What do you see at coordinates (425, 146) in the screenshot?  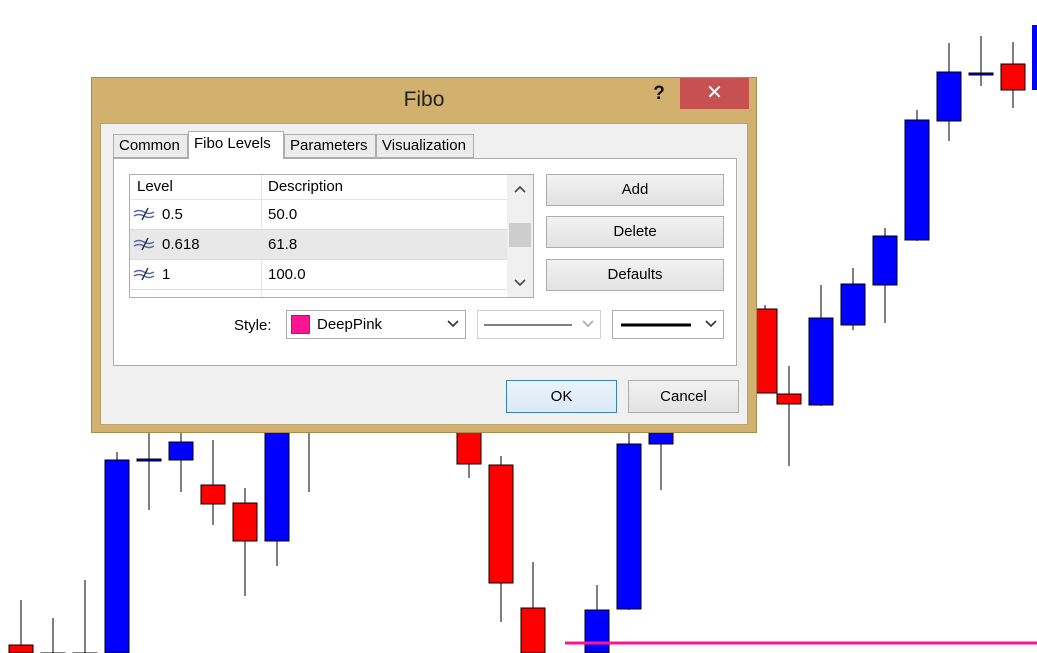 I see `tab-visualization: Visualization` at bounding box center [425, 146].